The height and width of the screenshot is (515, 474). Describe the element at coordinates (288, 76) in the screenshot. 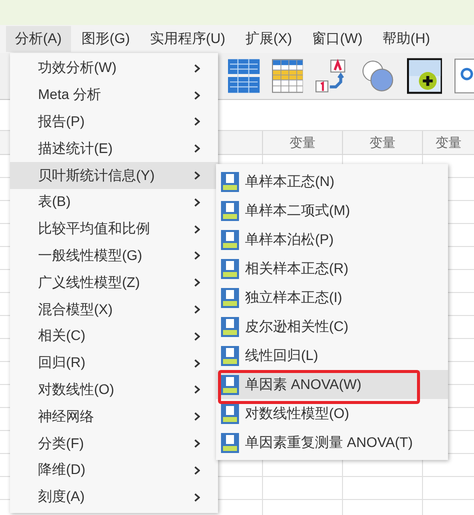

I see `table-icon` at that location.